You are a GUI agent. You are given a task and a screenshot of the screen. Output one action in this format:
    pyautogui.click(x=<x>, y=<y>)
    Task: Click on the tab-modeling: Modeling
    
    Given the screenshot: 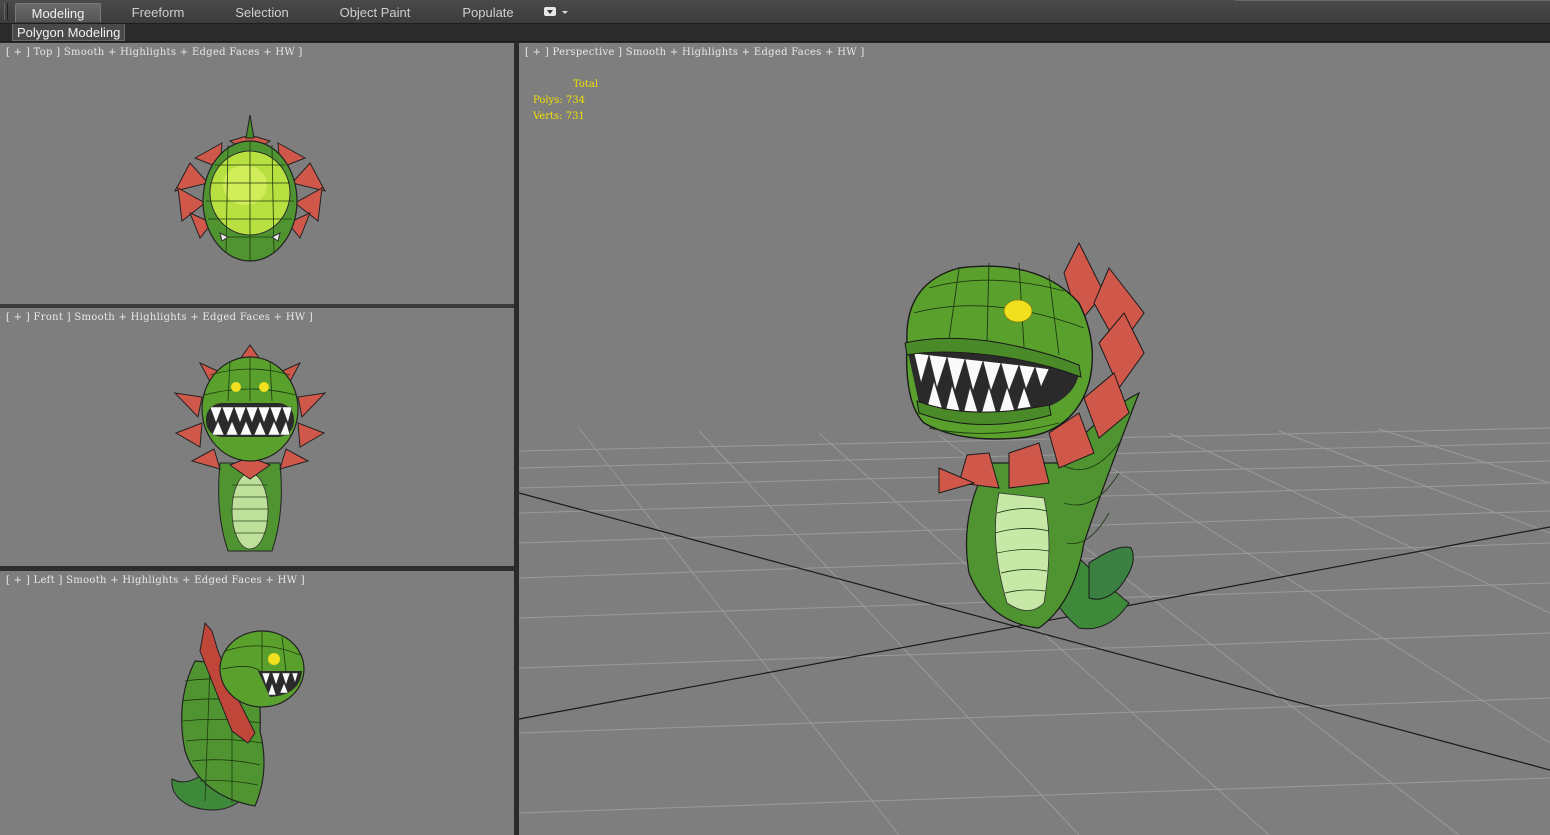 What is the action you would take?
    pyautogui.click(x=58, y=12)
    